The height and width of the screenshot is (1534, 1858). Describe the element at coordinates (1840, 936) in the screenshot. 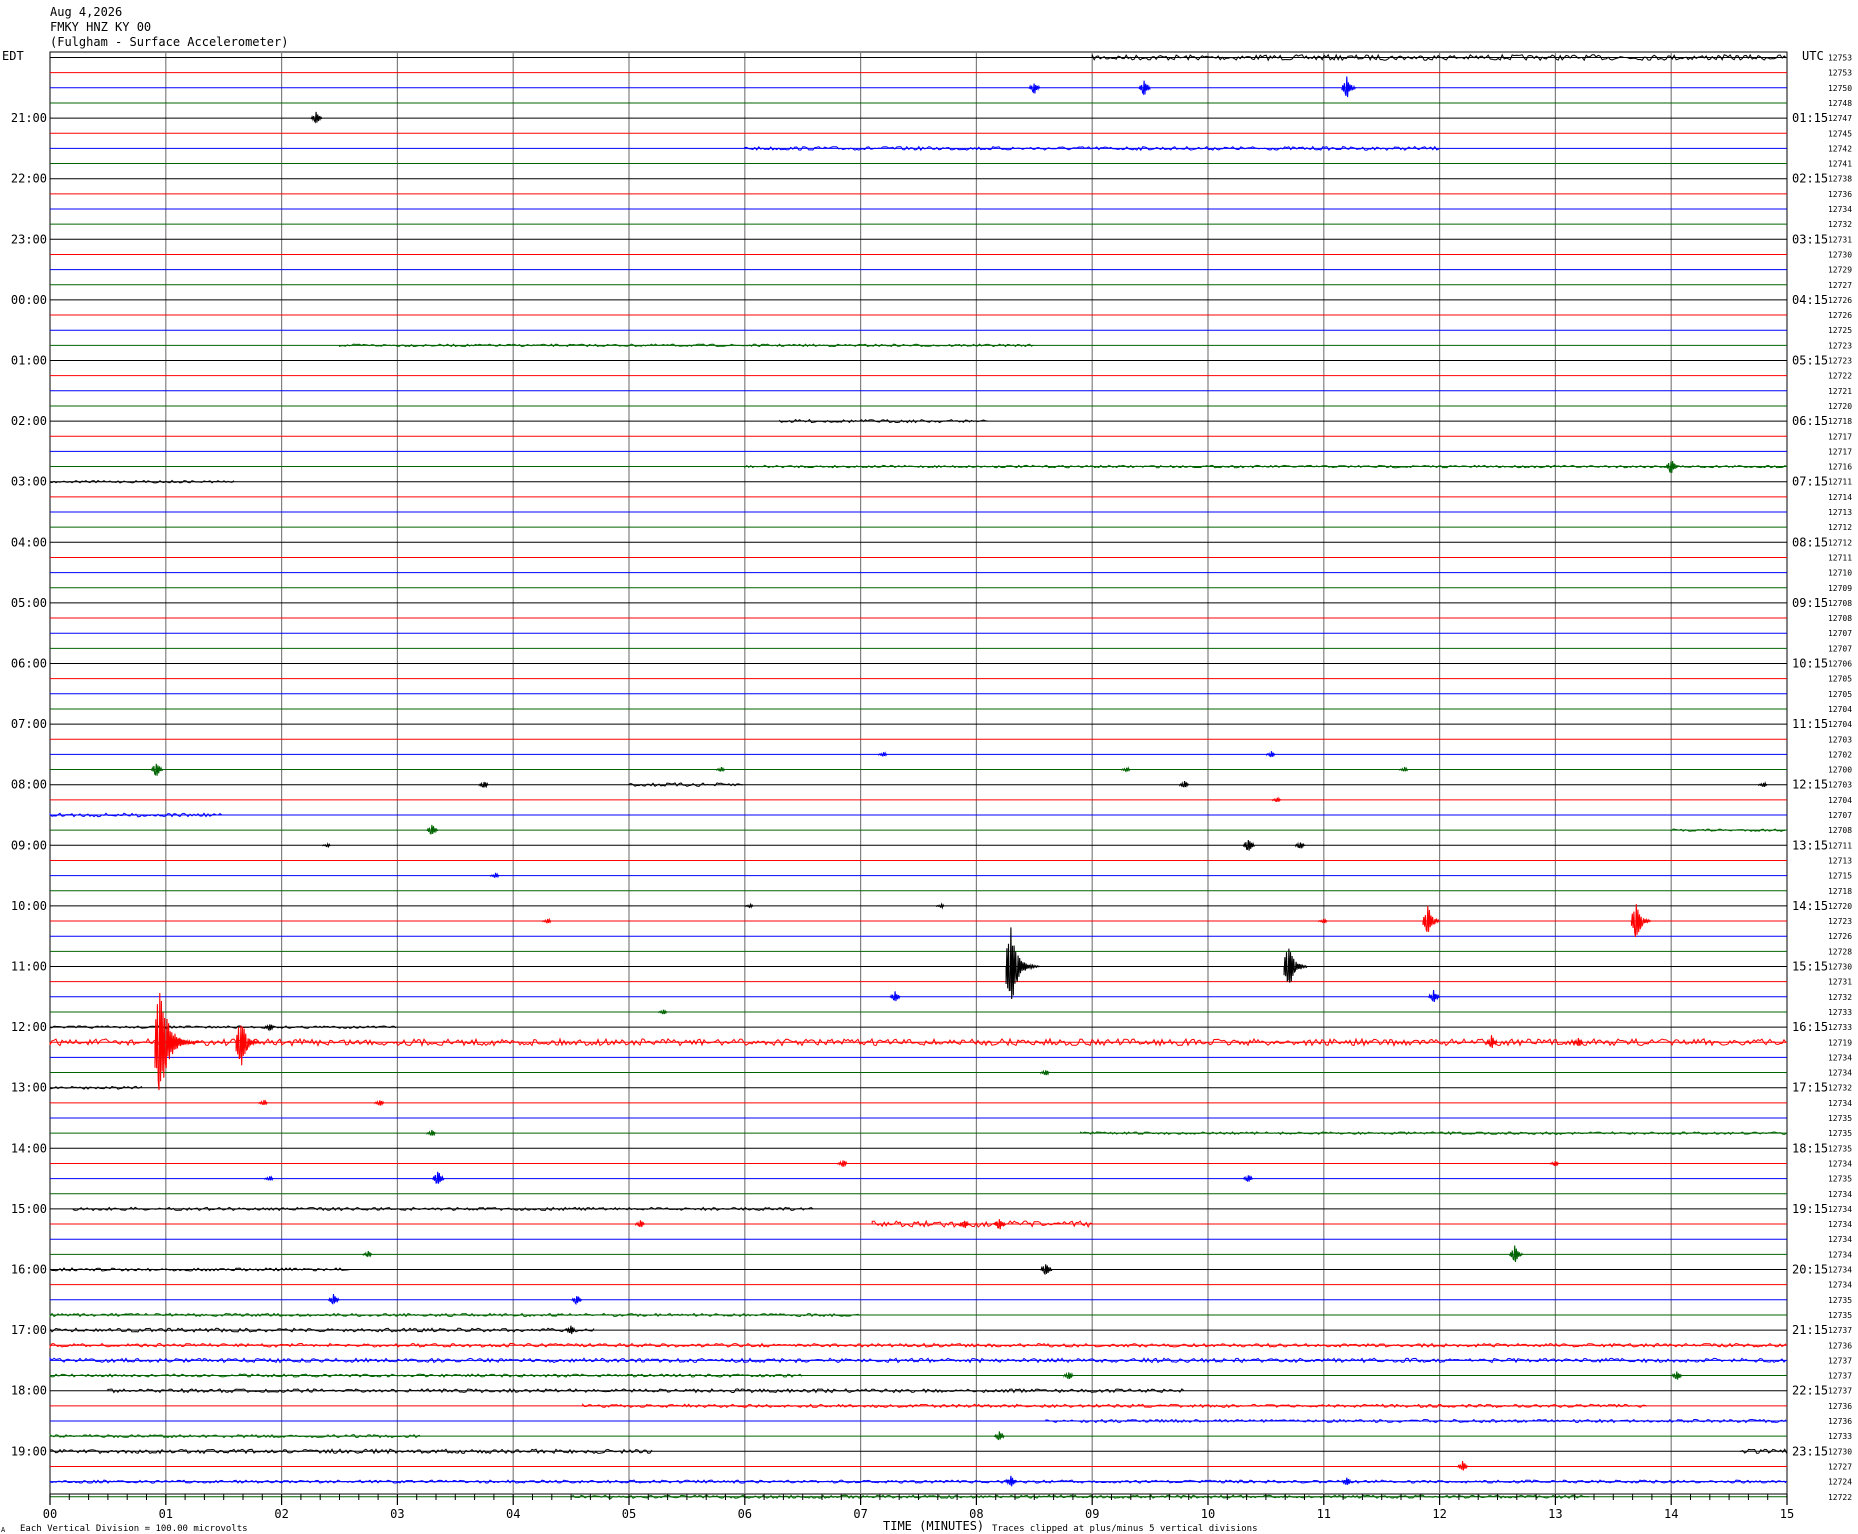

I see `trace-value-label: 12726` at that location.